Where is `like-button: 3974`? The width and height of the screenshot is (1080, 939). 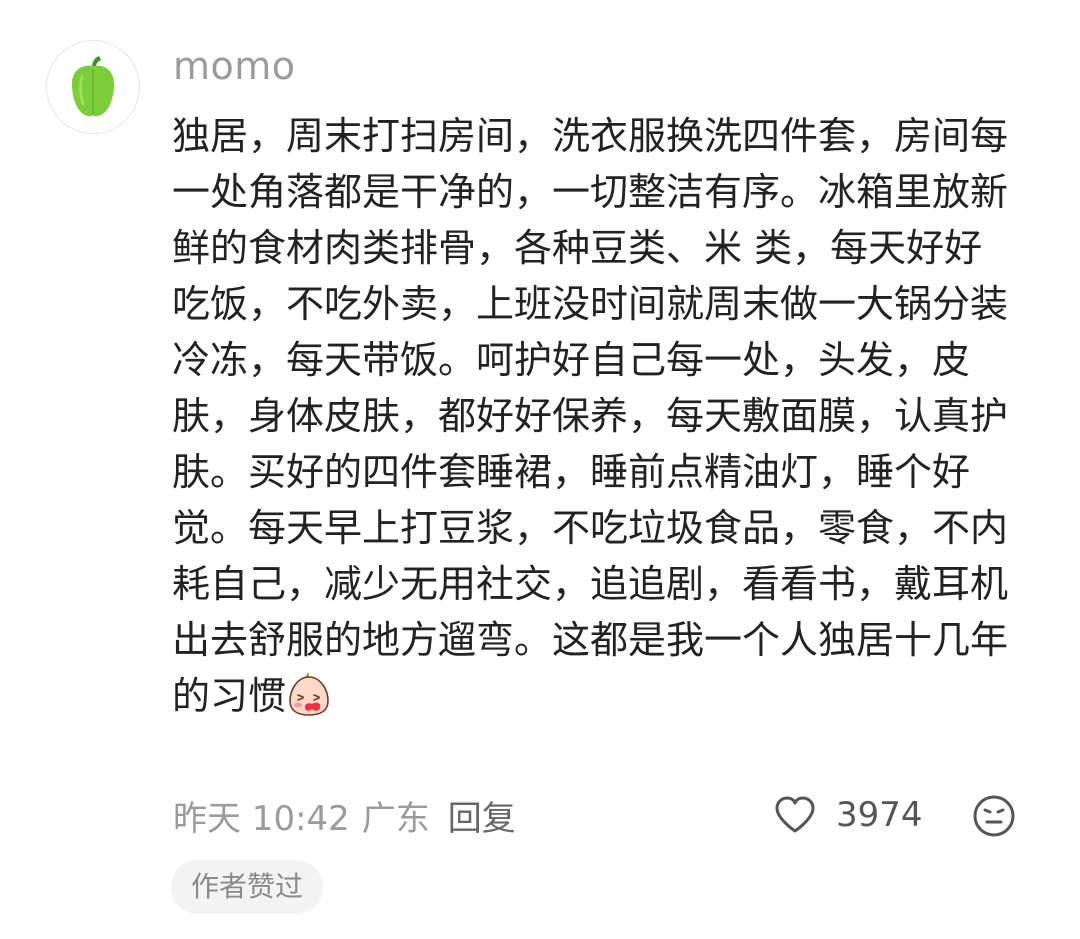
like-button: 3974 is located at coordinates (848, 815).